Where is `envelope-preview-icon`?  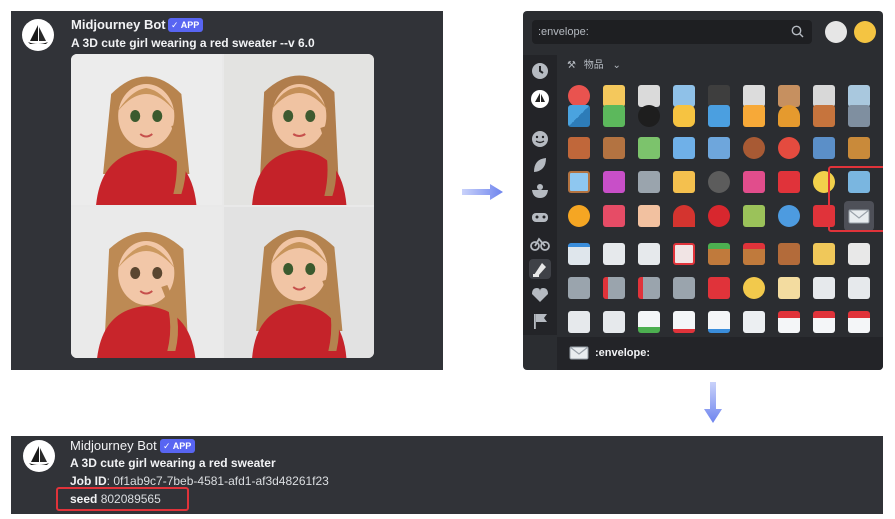 envelope-preview-icon is located at coordinates (579, 353).